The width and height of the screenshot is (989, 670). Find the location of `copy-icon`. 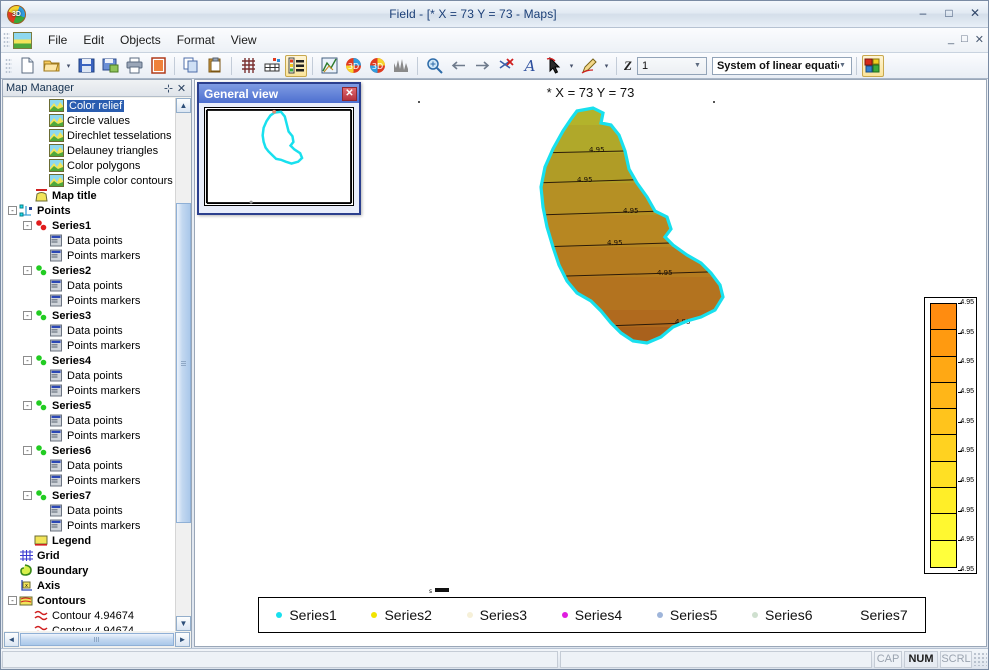

copy-icon is located at coordinates (191, 66).